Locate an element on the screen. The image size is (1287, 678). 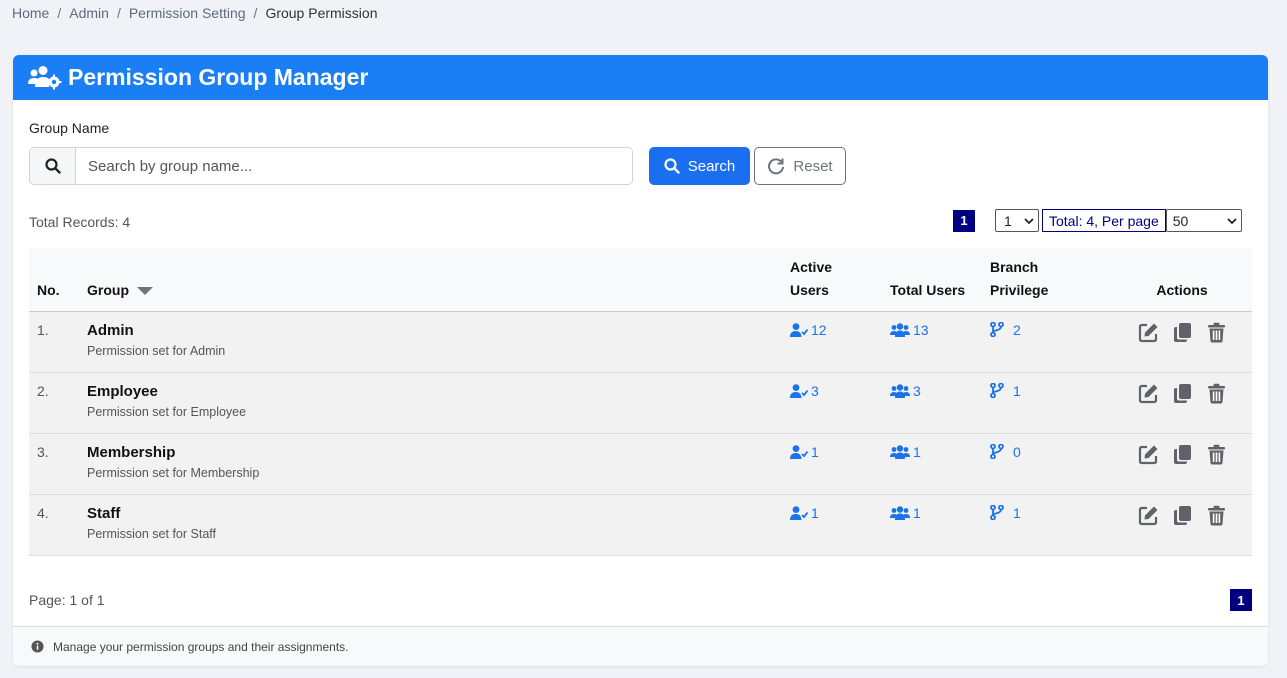
total-users-count: 3 is located at coordinates (917, 390).